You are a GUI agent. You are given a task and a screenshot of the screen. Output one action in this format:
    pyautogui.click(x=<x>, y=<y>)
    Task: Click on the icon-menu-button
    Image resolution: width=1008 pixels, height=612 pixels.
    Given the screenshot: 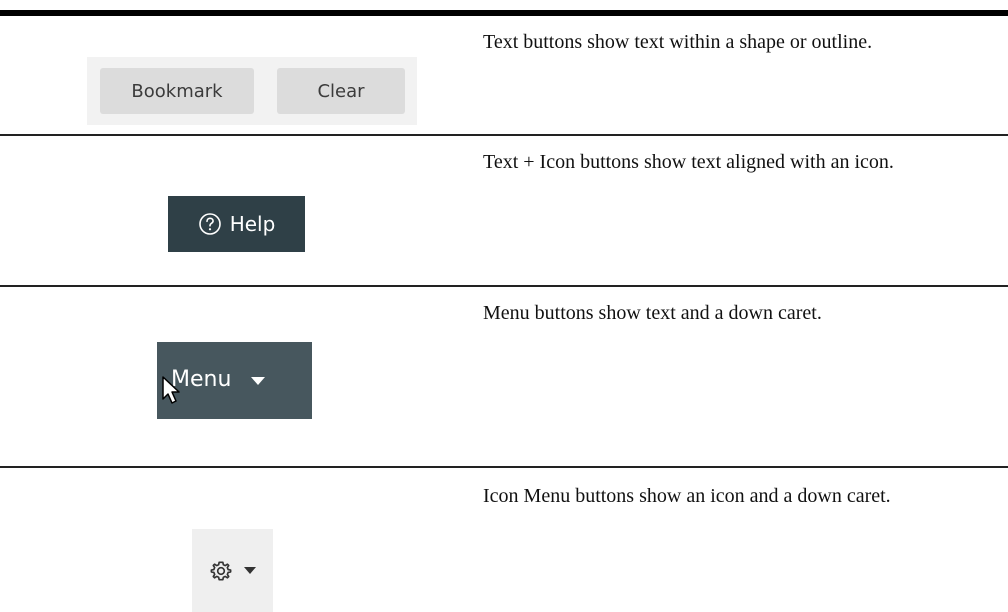 What is the action you would take?
    pyautogui.click(x=232, y=570)
    